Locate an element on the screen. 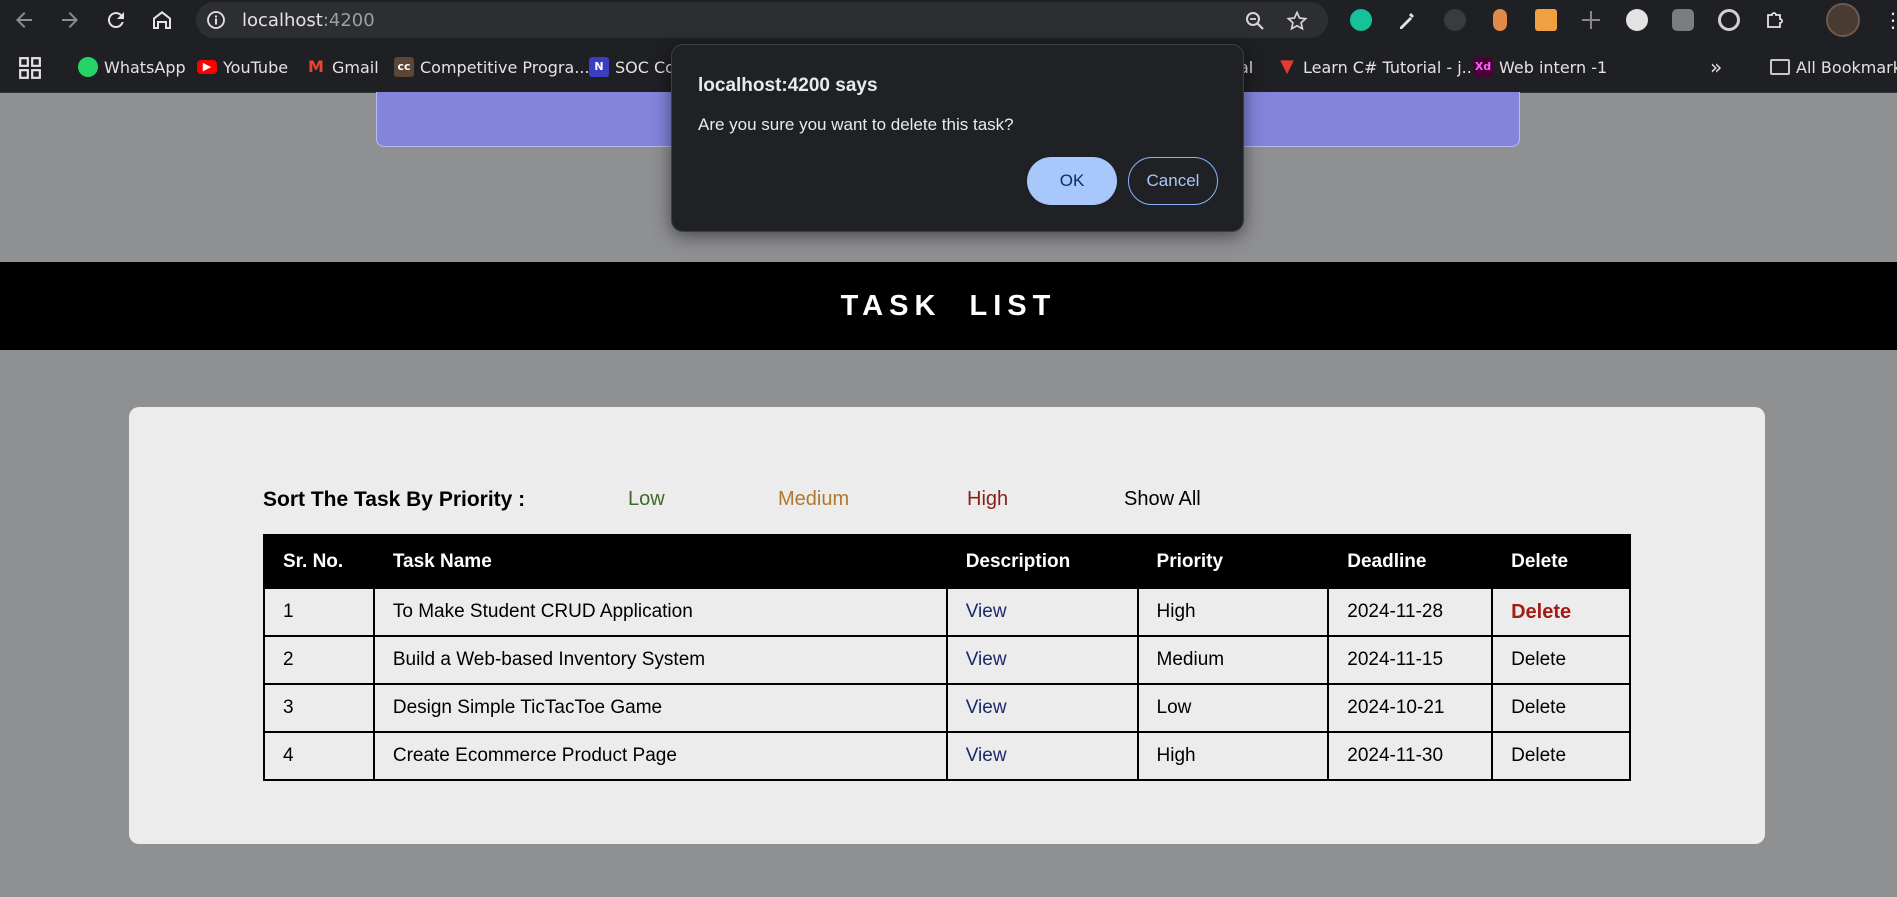 This screenshot has height=897, width=1897. forward-arrow-icon is located at coordinates (70, 20).